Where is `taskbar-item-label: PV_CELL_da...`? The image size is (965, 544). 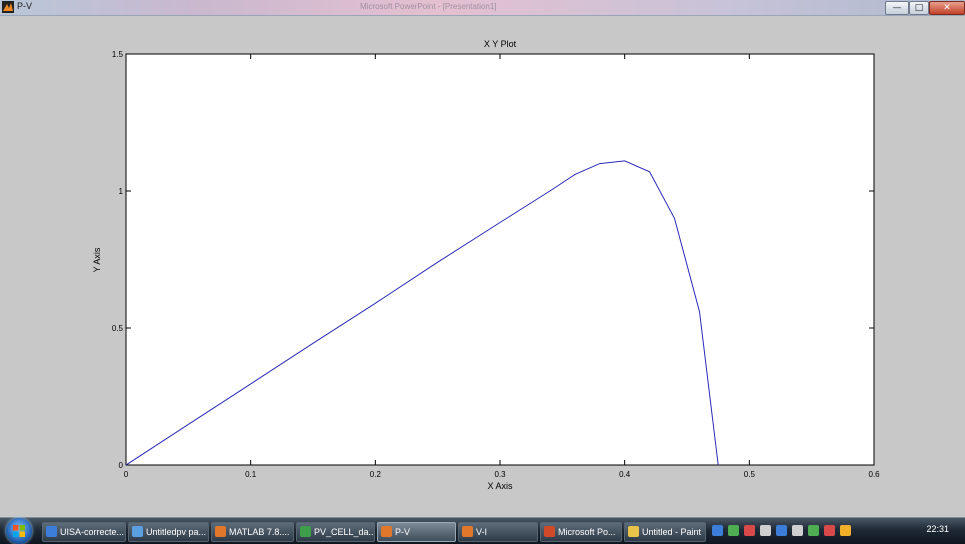 taskbar-item-label: PV_CELL_da... is located at coordinates (344, 532).